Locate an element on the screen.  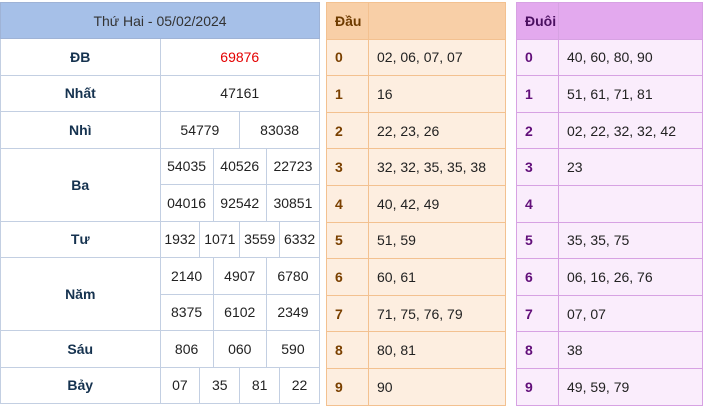
prize-numbers: 54035 40526 22723 is located at coordinates (239, 166).